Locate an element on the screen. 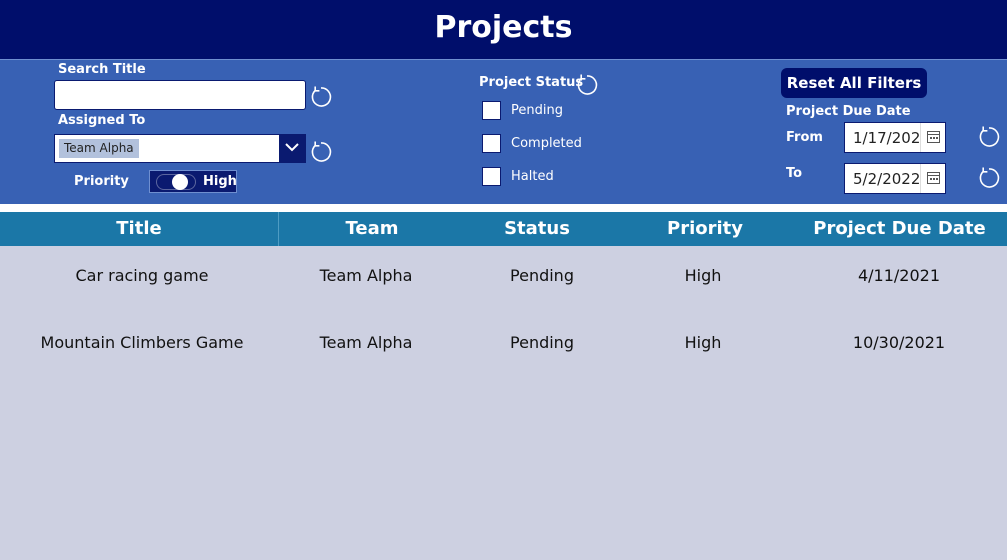  to-date-value: 5/2/2022 is located at coordinates (887, 179).